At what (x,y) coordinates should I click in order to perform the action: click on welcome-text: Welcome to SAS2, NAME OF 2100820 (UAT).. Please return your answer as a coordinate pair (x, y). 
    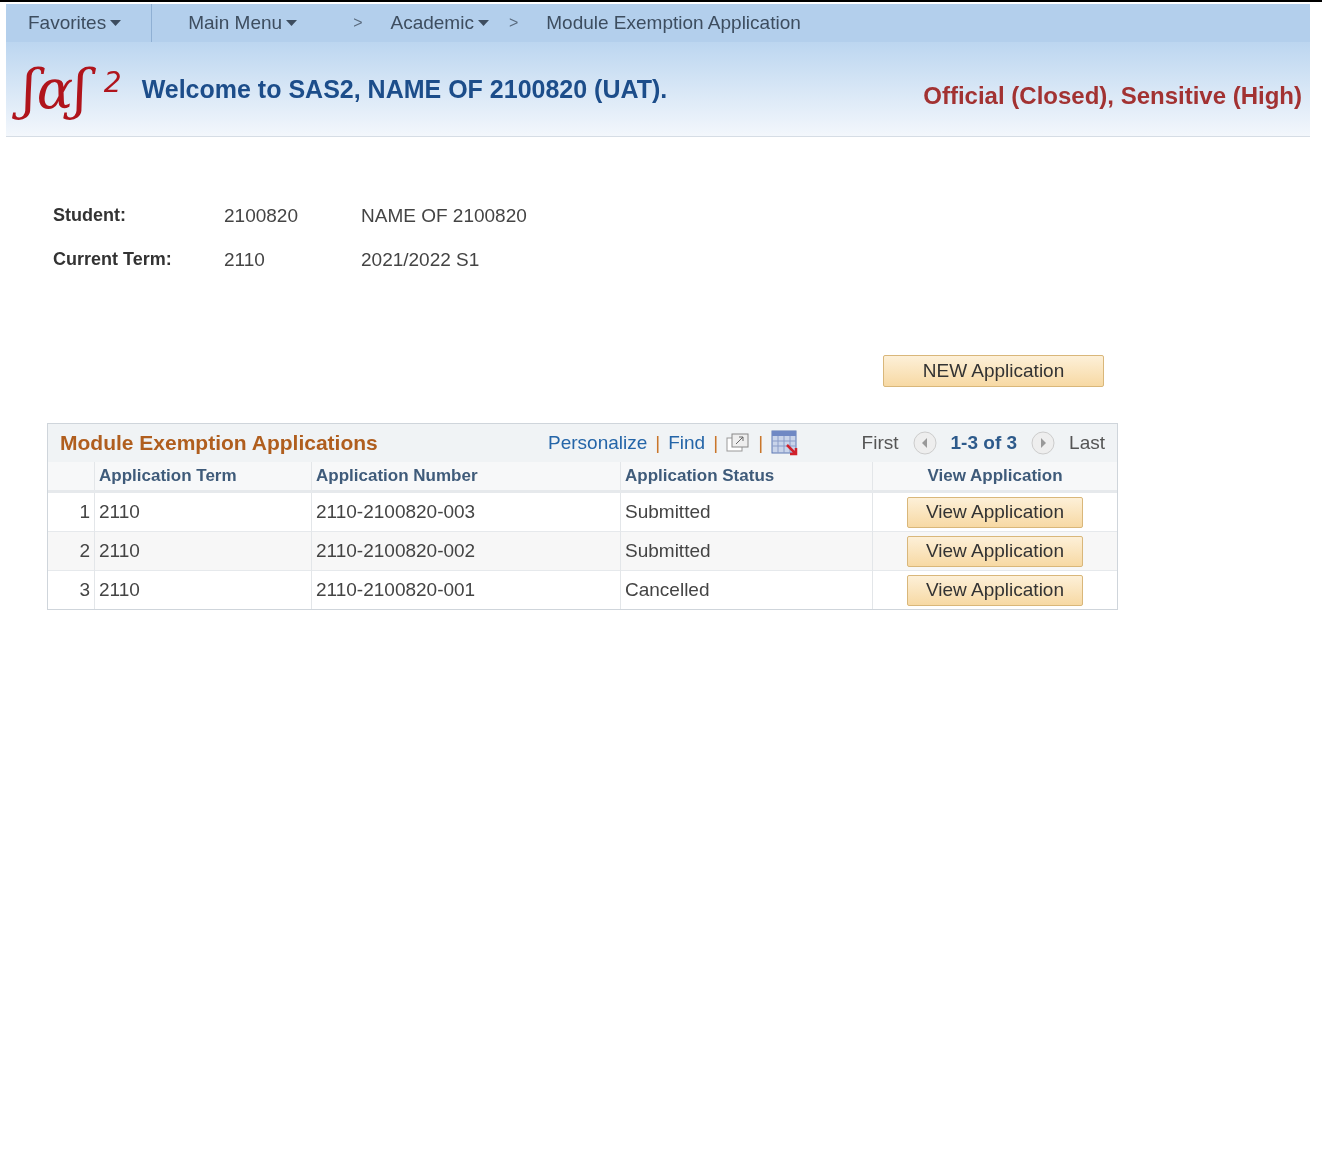
    Looking at the image, I should click on (404, 89).